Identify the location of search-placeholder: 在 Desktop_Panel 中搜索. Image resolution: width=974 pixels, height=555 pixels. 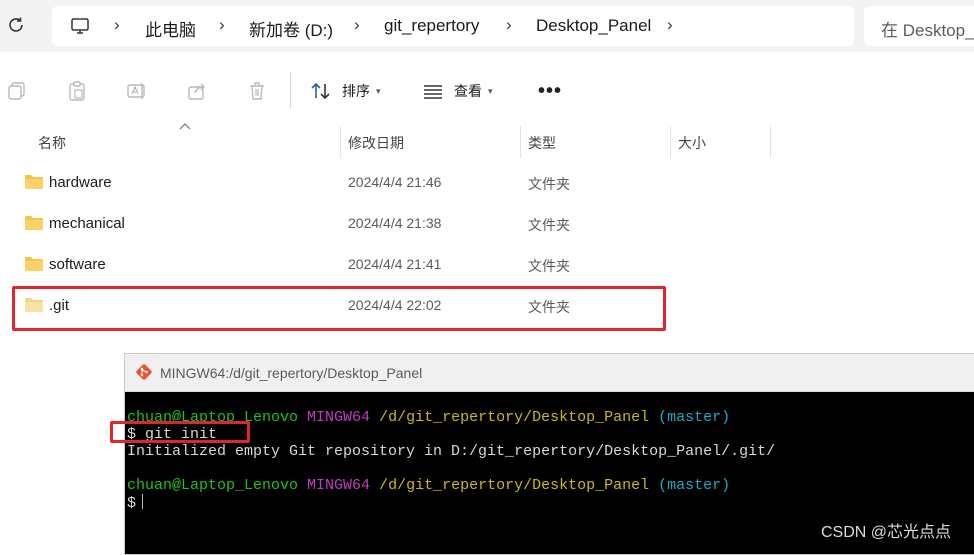
(927, 30).